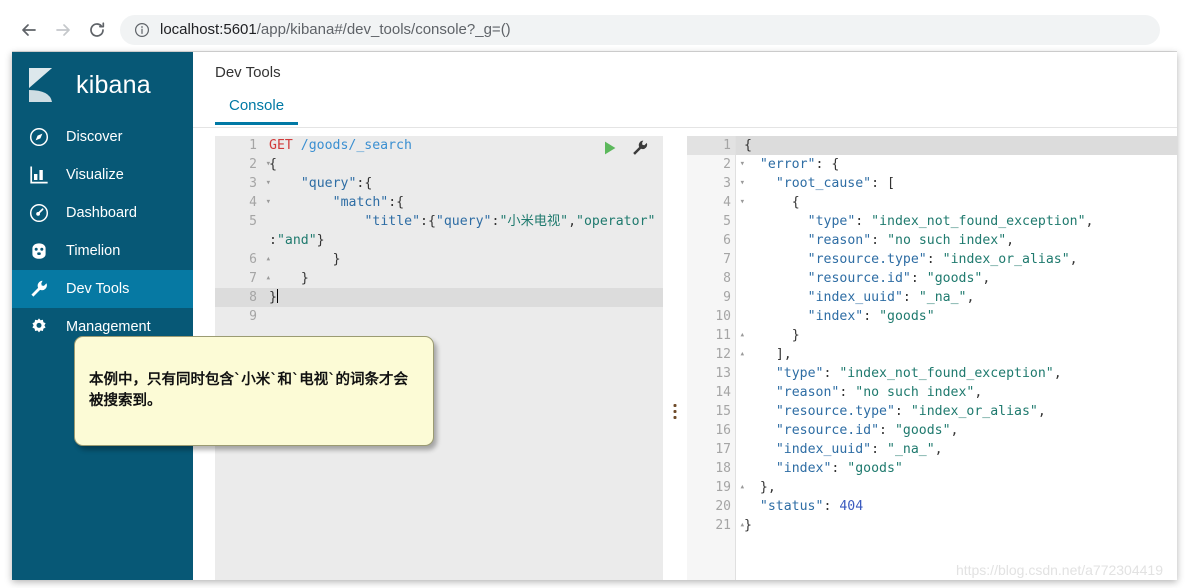 This screenshot has width=1189, height=588. Describe the element at coordinates (723, 430) in the screenshot. I see `line-number: 16` at that location.